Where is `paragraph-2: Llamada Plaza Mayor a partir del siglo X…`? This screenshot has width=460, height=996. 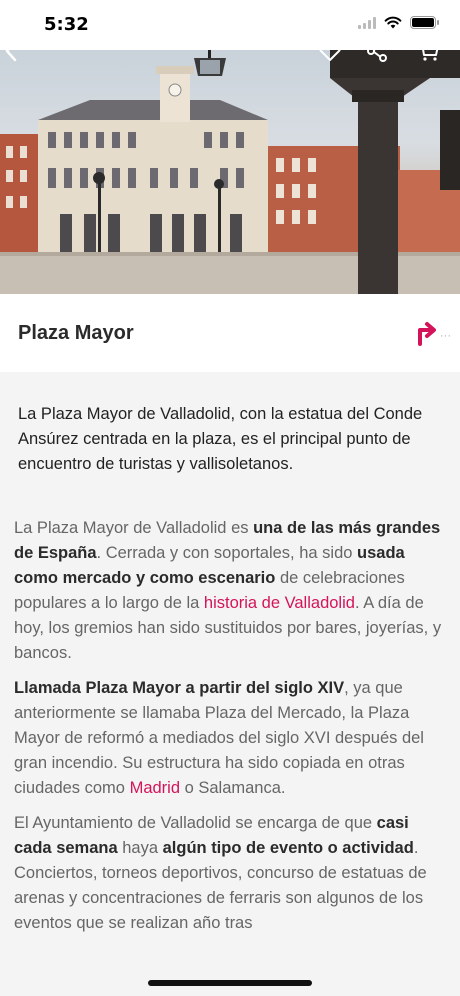
paragraph-2: Llamada Plaza Mayor a partir del siglo X… is located at coordinates (229, 738).